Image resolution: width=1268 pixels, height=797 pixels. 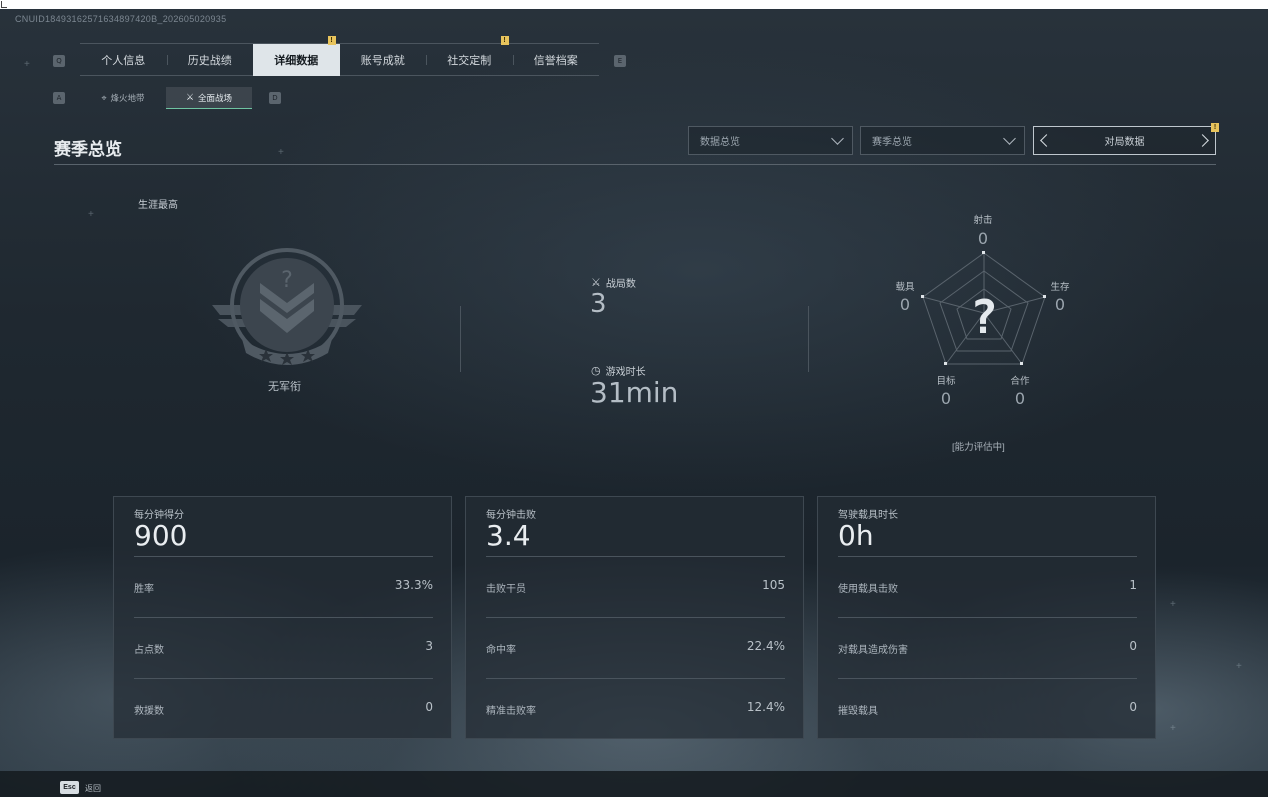 I want to click on footer-bar, so click(x=634, y=784).